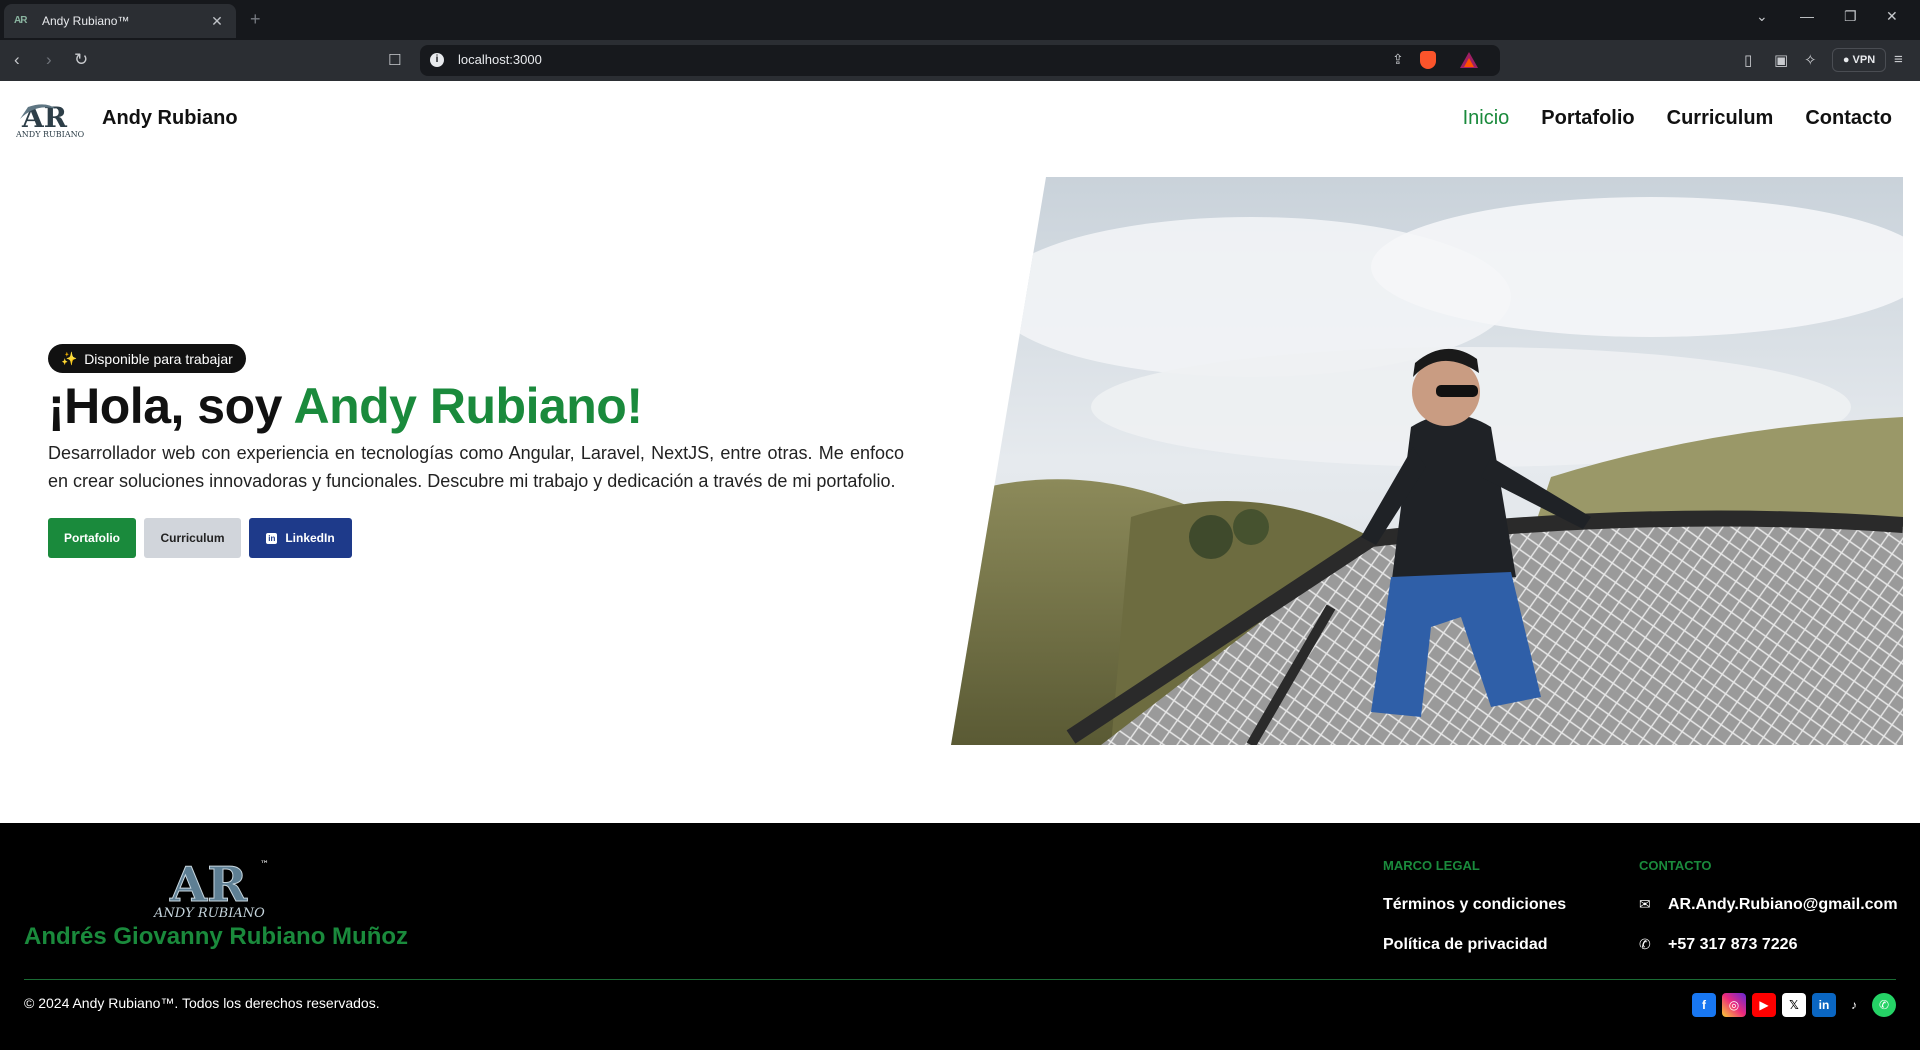 This screenshot has height=1050, width=1920. I want to click on forward-icon: ›, so click(49, 60).